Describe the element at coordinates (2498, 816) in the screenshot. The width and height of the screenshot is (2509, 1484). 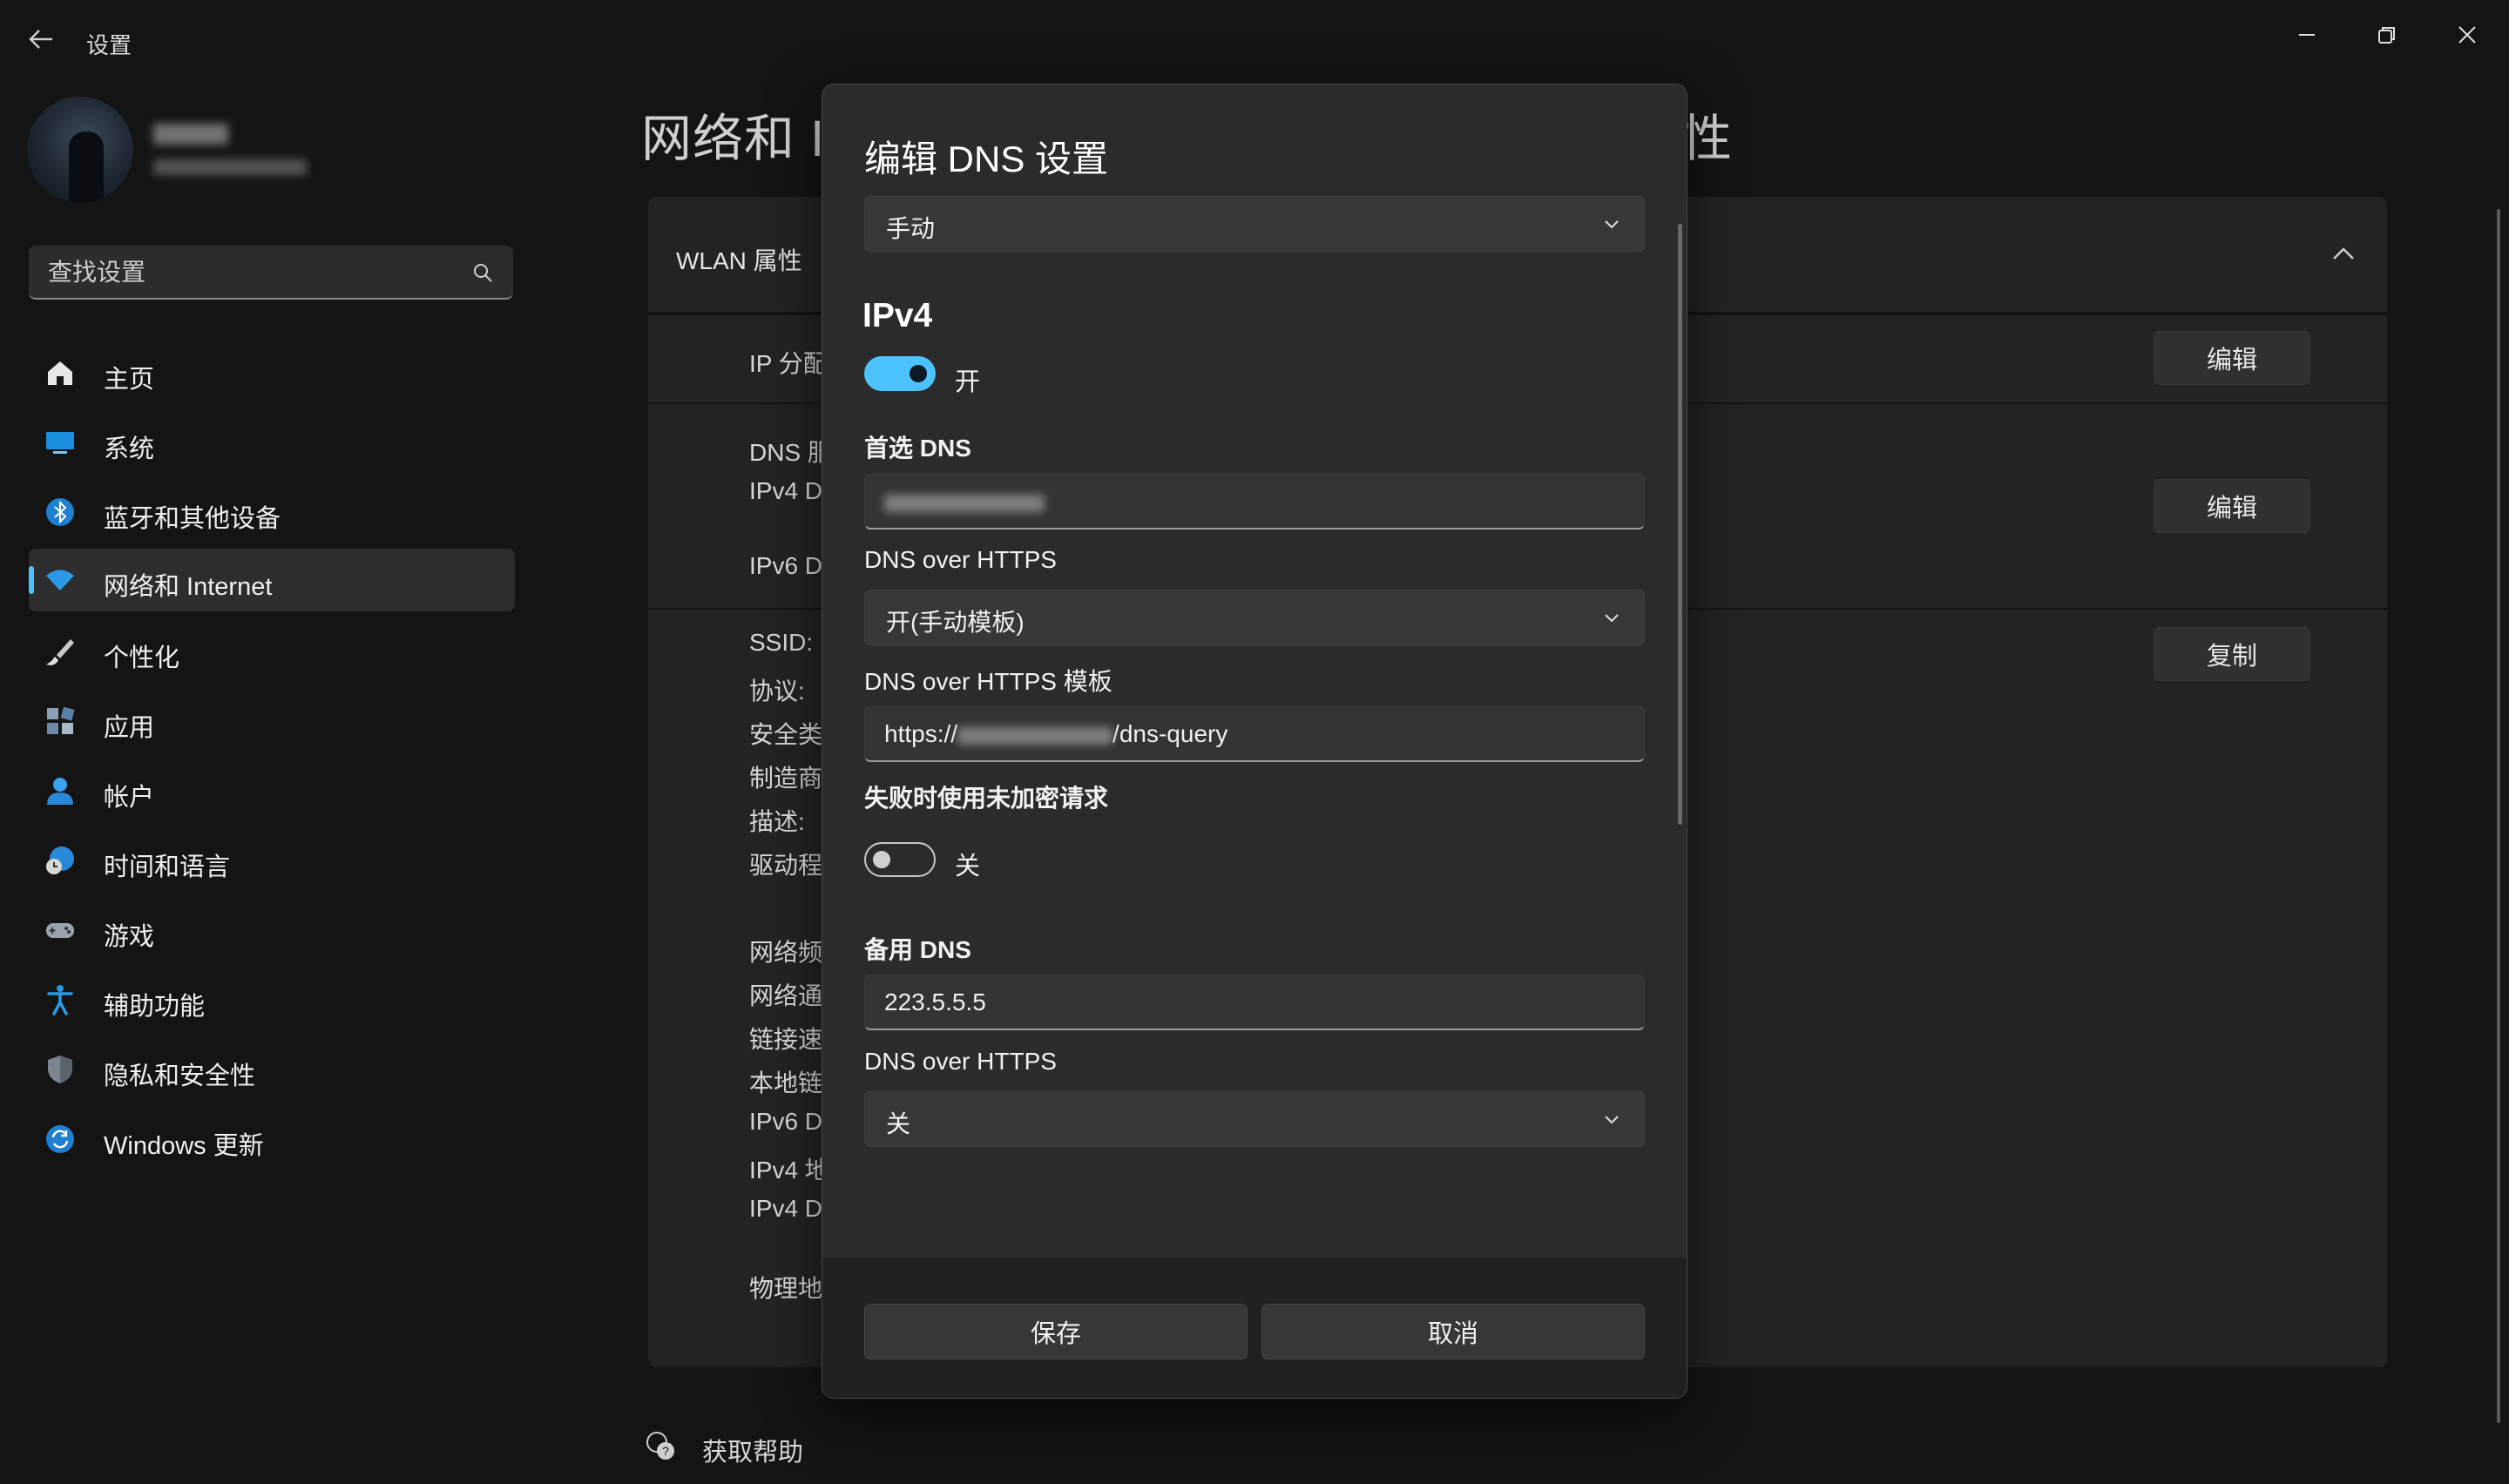
I see `page-scrollbar` at that location.